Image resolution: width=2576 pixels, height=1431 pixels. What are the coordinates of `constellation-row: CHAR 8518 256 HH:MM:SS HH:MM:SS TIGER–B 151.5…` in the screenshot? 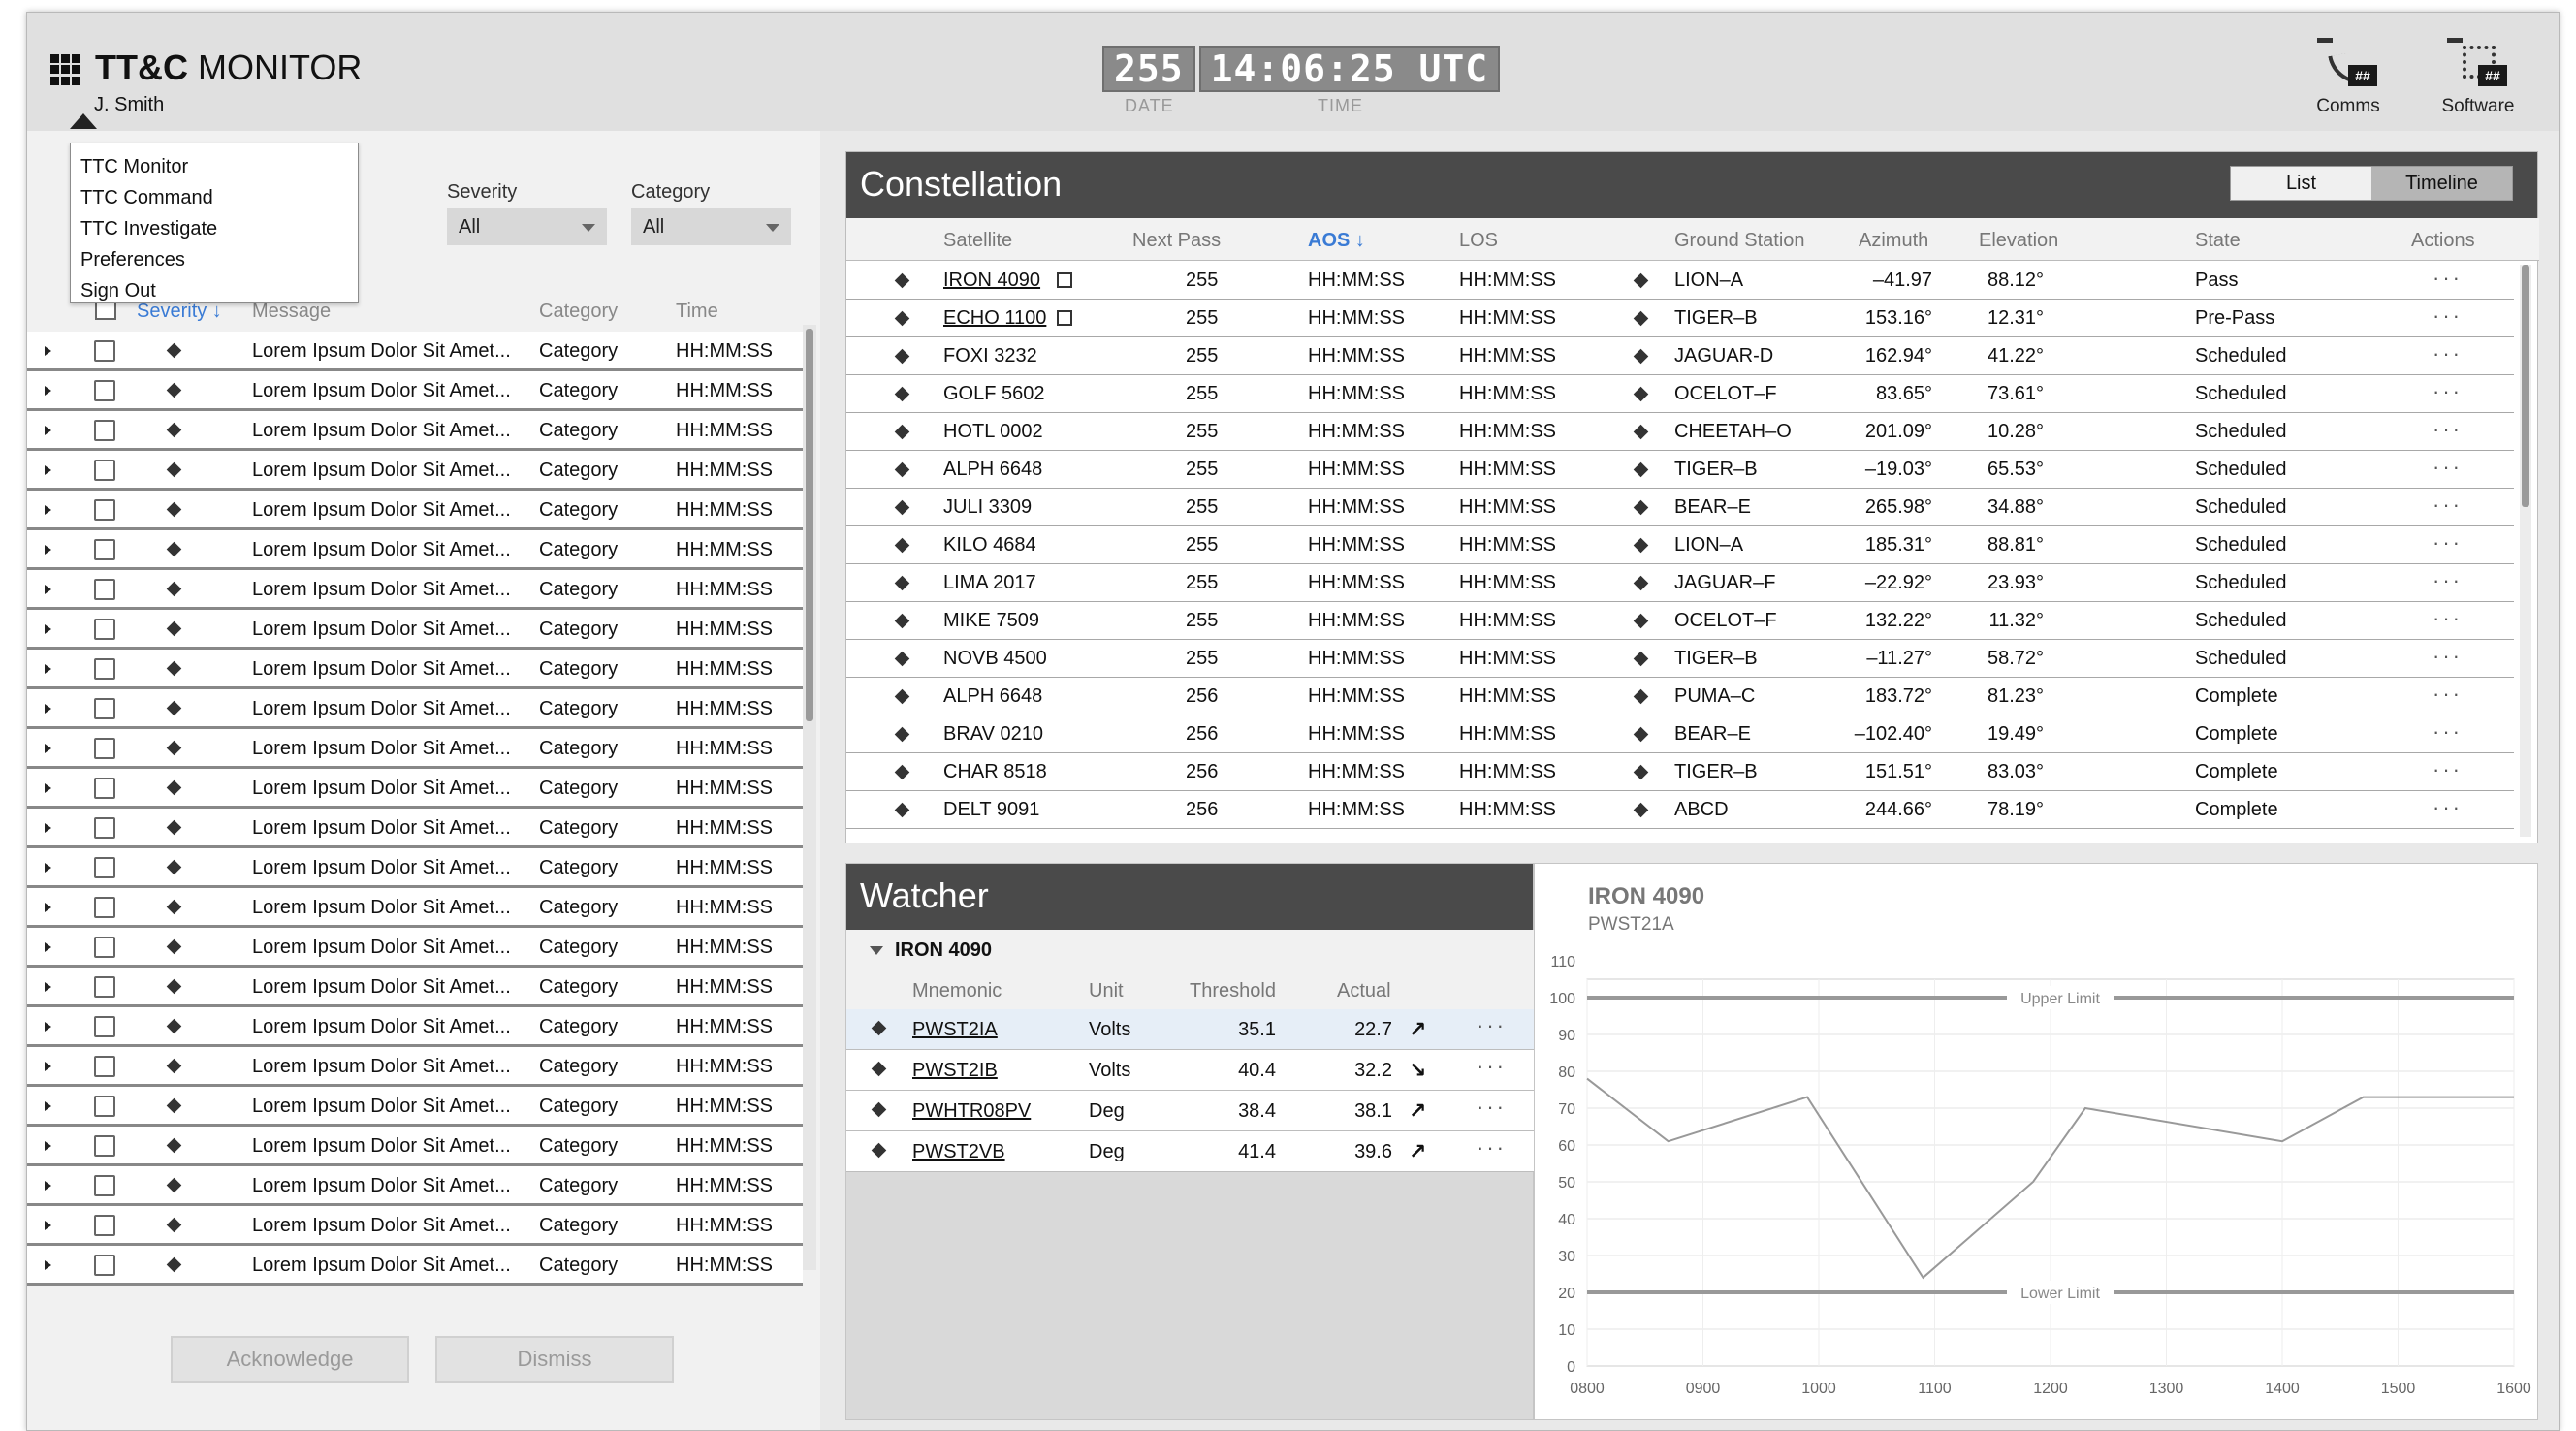 It's located at (1680, 772).